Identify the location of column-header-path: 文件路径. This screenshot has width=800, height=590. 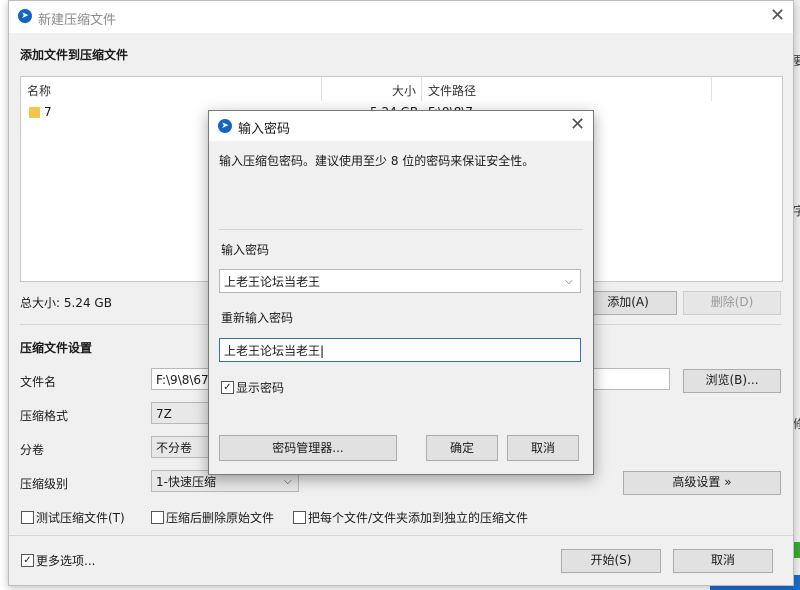
(452, 91).